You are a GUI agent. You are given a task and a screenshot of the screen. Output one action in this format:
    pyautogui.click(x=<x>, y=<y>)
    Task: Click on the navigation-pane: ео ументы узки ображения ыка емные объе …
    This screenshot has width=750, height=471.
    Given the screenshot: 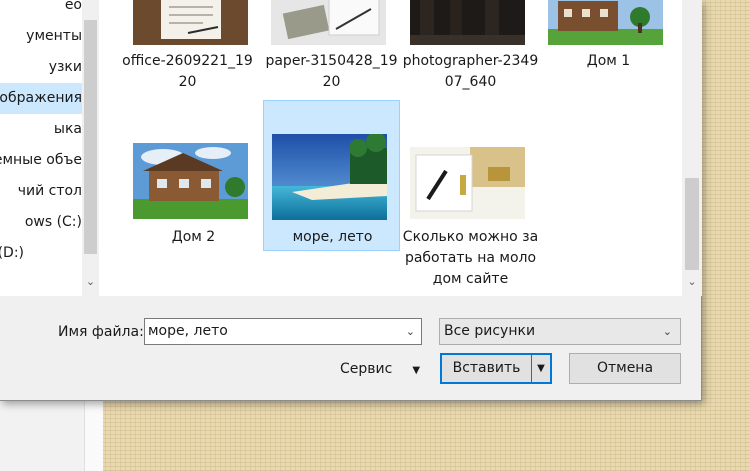 What is the action you would take?
    pyautogui.click(x=49, y=148)
    